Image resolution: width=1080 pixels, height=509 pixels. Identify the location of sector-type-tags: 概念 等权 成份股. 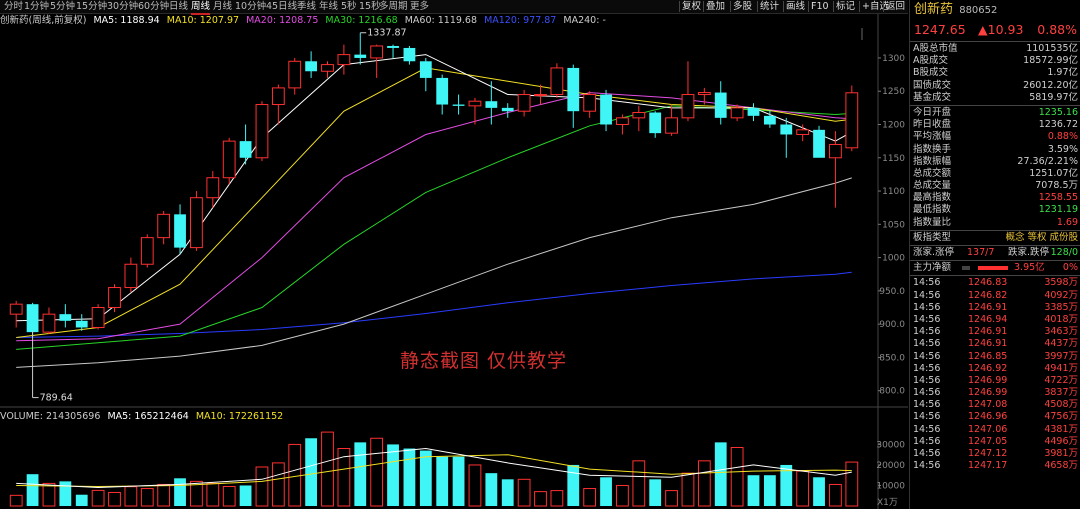
(1041, 238).